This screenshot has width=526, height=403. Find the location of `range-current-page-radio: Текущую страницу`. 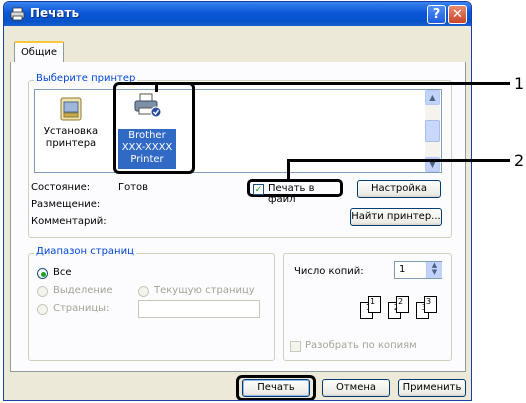

range-current-page-radio: Текущую страницу is located at coordinates (203, 292).